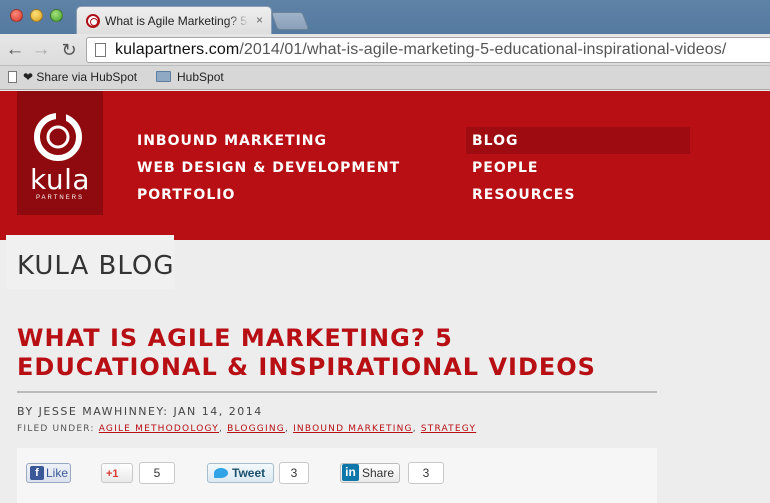  I want to click on blog-label-box: KULA BLOG, so click(90, 262).